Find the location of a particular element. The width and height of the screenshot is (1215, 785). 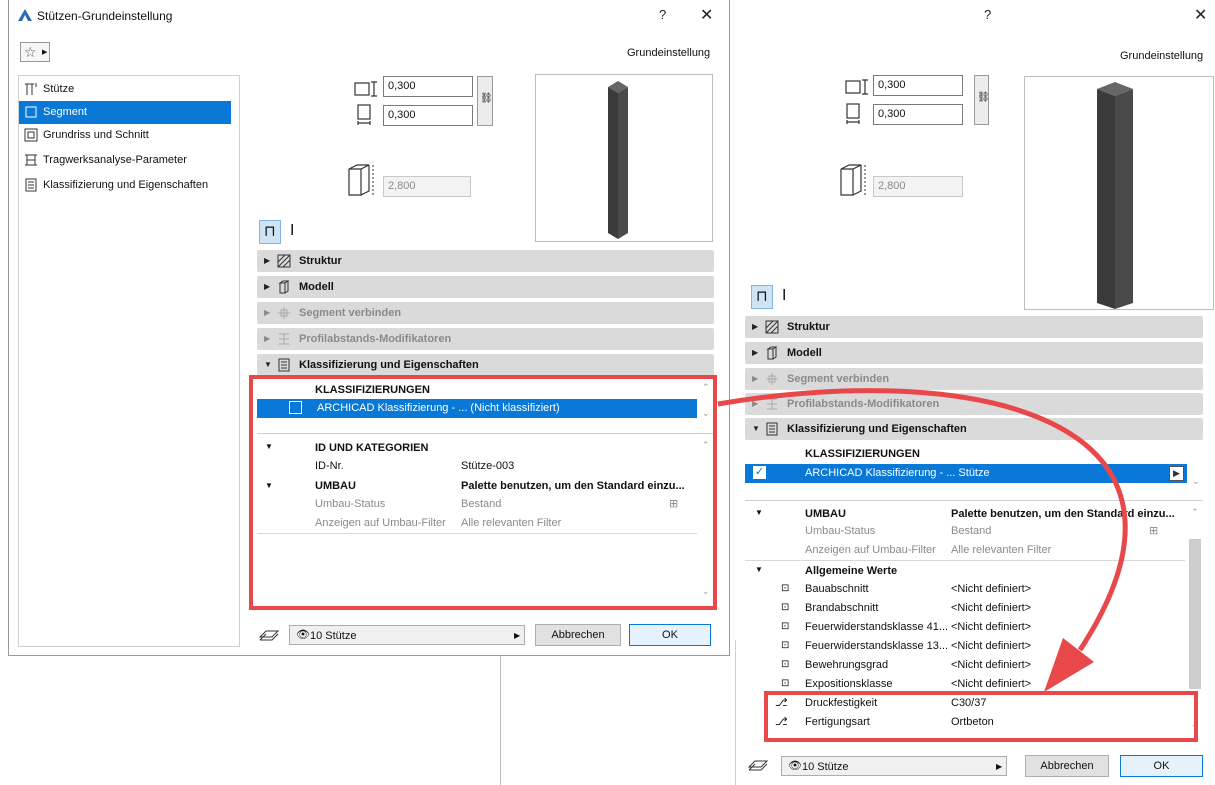

annotation-arrow is located at coordinates (922, 540).